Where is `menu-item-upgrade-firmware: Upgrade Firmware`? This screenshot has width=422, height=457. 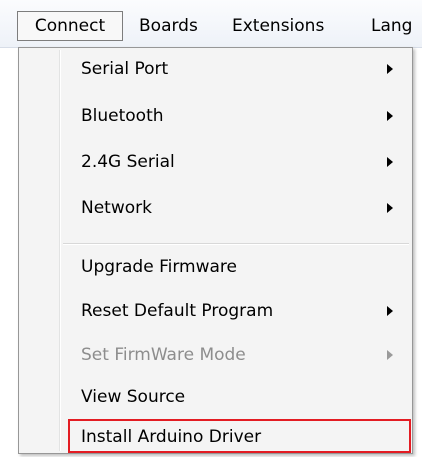
menu-item-upgrade-firmware: Upgrade Firmware is located at coordinates (215, 267).